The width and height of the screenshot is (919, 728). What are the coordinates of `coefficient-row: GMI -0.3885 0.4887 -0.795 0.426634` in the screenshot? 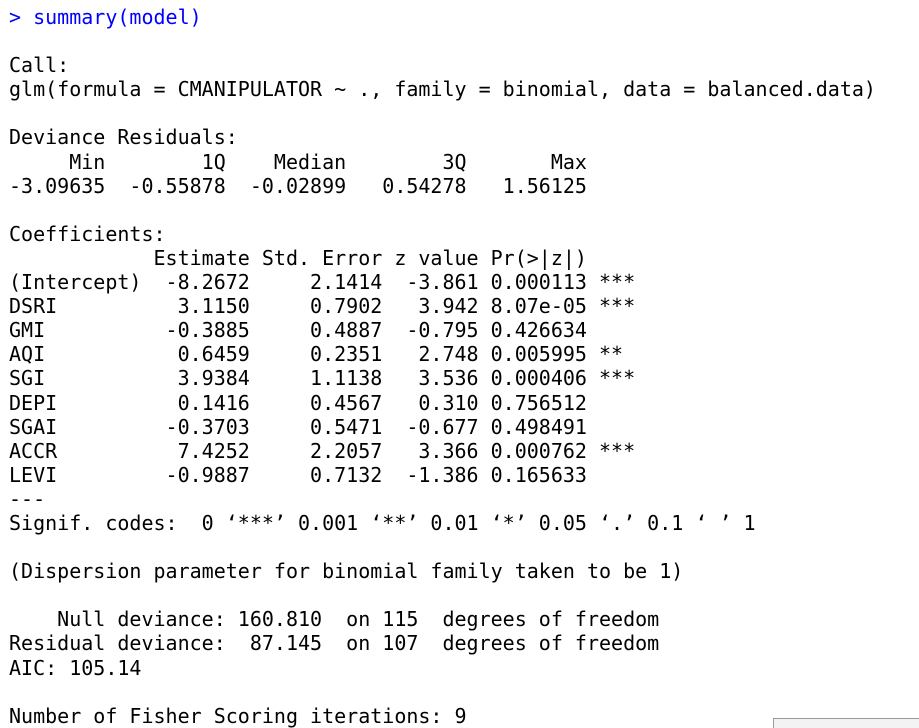 It's located at (322, 330).